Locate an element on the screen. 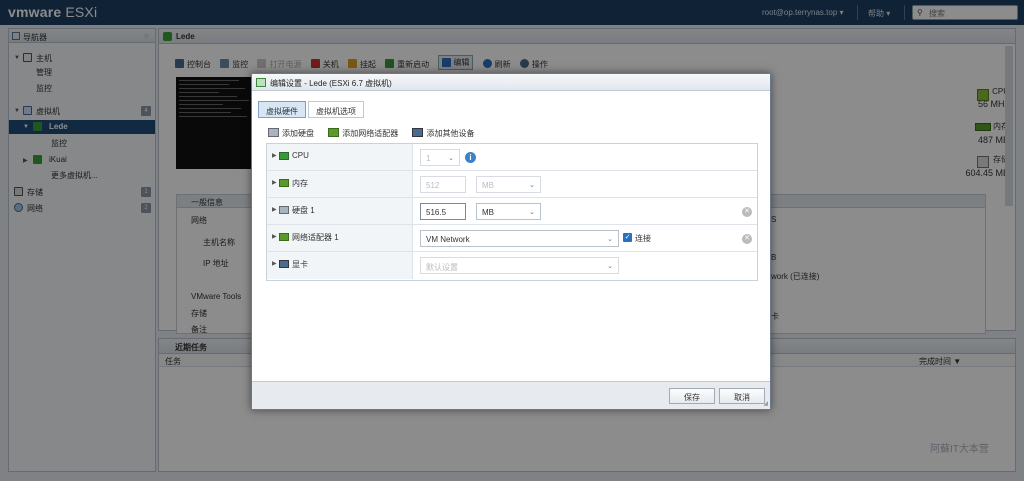  disk-size-input: 516.5 is located at coordinates (443, 211).